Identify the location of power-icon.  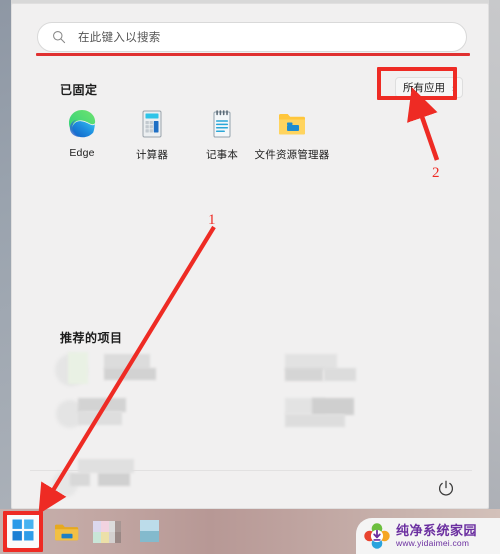
(446, 488).